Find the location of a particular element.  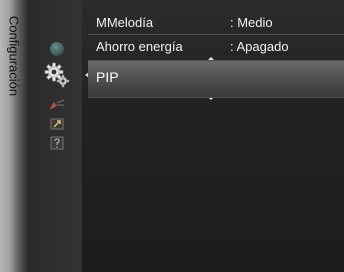

menu-row-label: MMelodía is located at coordinates (125, 22).